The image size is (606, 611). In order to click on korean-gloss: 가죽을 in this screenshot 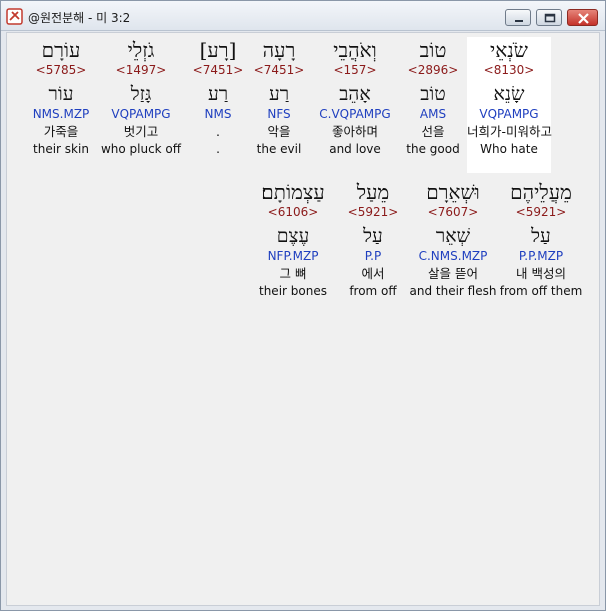, I will do `click(61, 131)`.